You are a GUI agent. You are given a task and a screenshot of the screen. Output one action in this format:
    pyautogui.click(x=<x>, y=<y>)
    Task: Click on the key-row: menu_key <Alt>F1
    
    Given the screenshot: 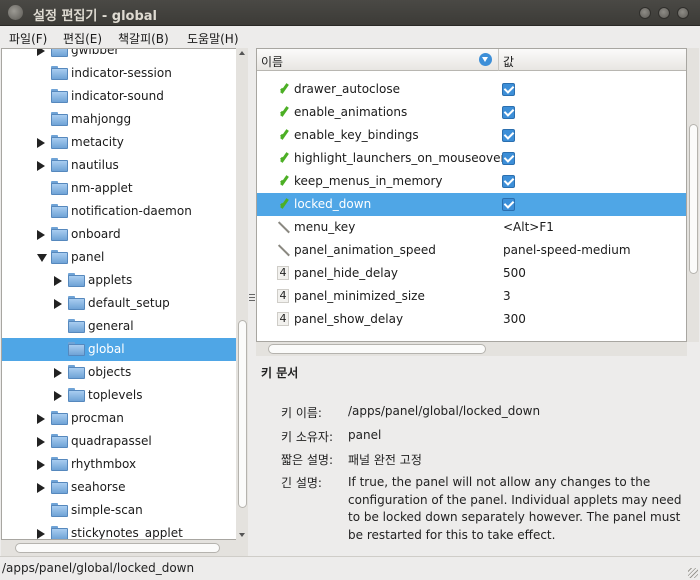 What is the action you would take?
    pyautogui.click(x=471, y=227)
    